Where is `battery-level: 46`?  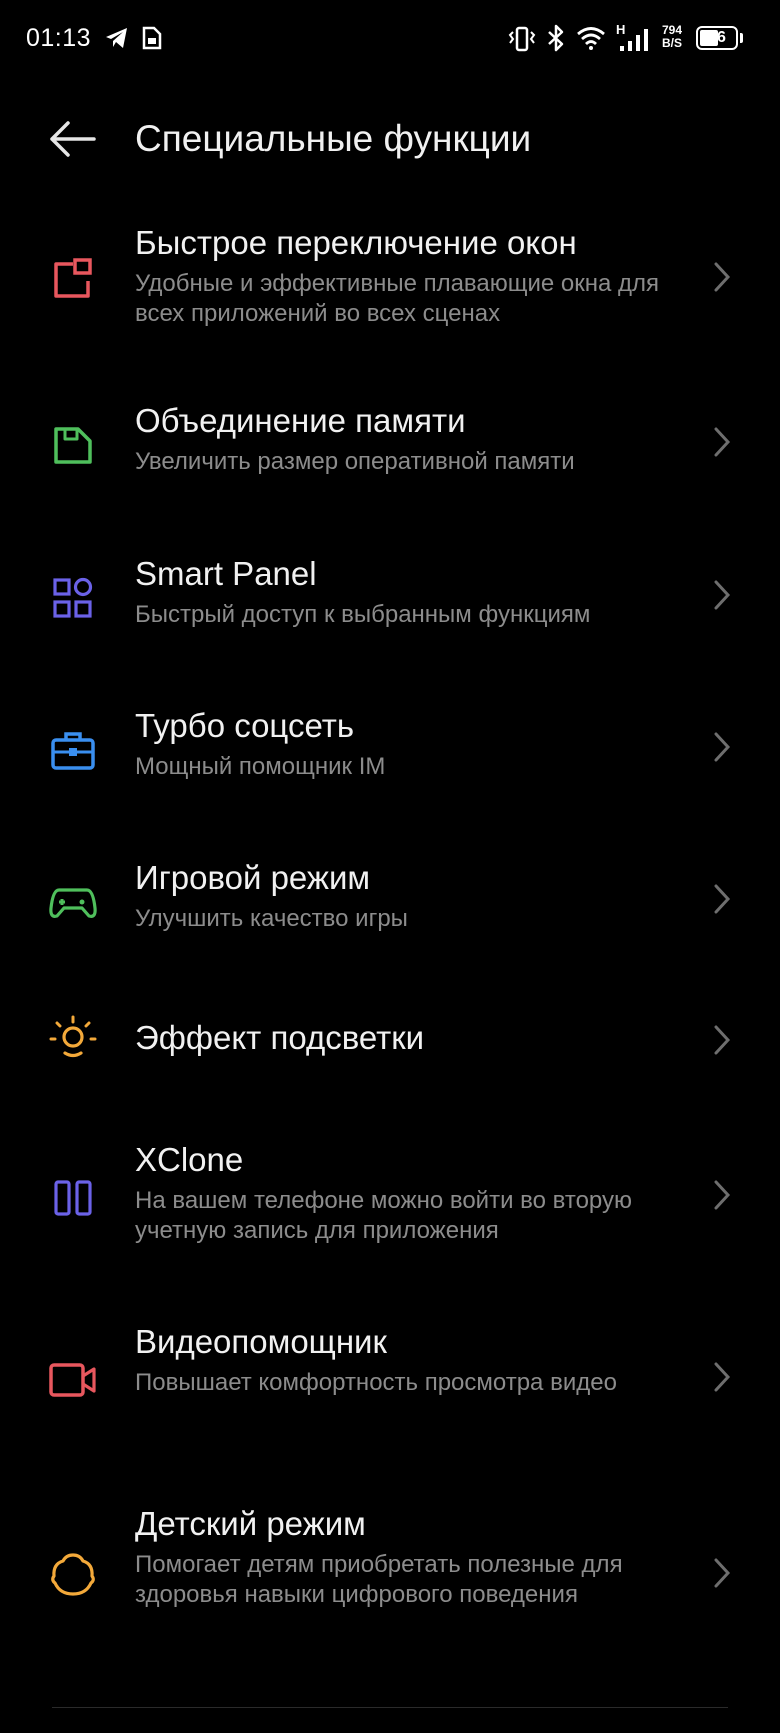 battery-level: 46 is located at coordinates (717, 37).